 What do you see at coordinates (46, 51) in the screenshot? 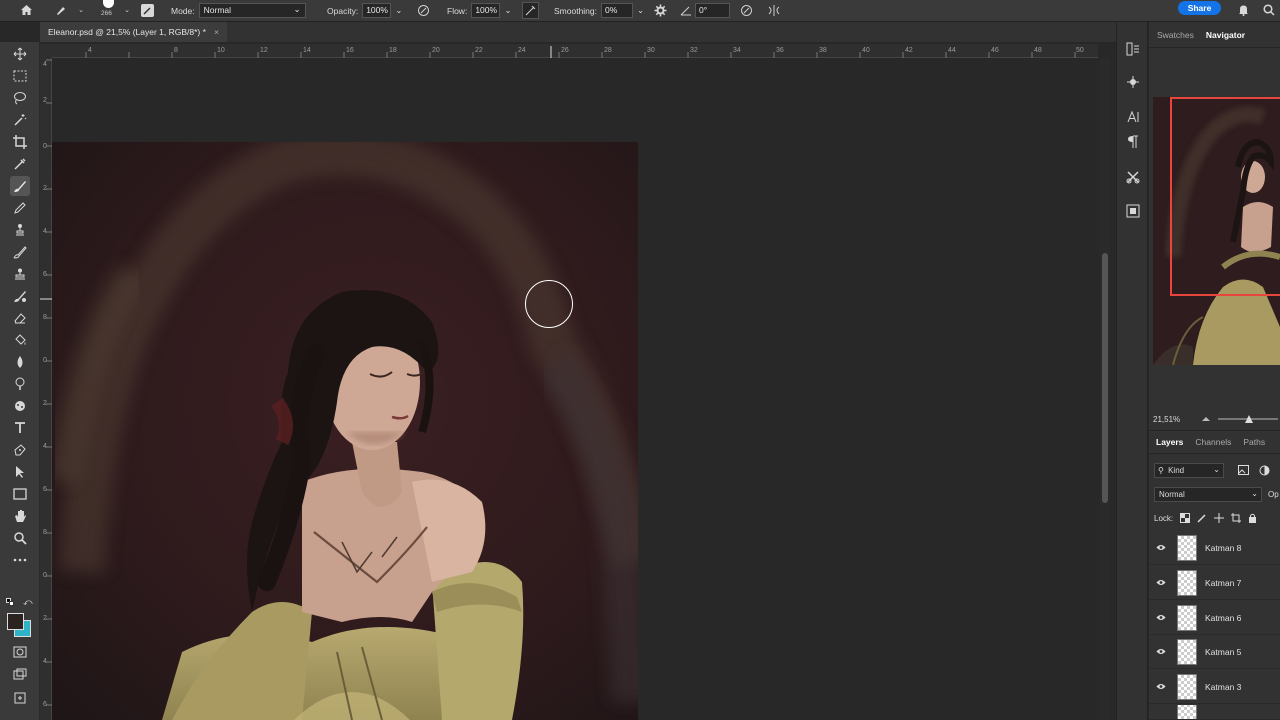
I see `ruler-corner` at bounding box center [46, 51].